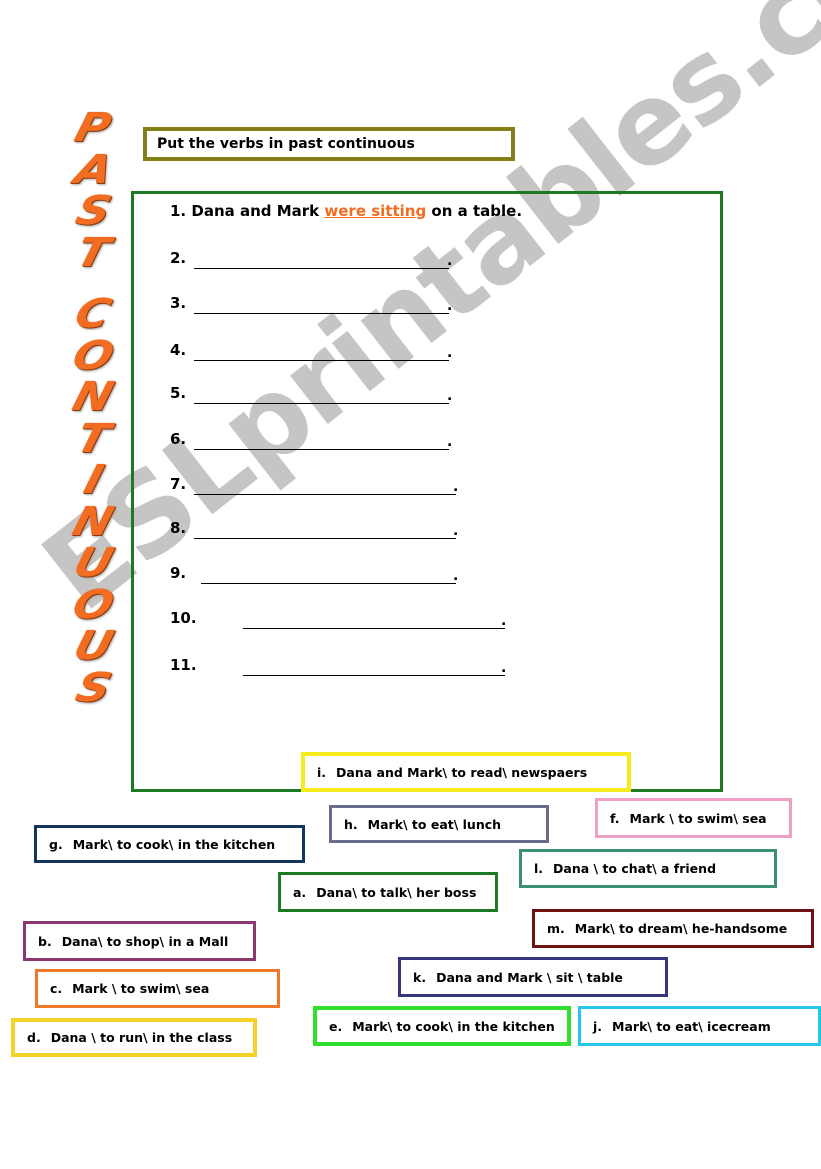 The height and width of the screenshot is (1169, 821). What do you see at coordinates (56, 988) in the screenshot?
I see `card-letter: c.` at bounding box center [56, 988].